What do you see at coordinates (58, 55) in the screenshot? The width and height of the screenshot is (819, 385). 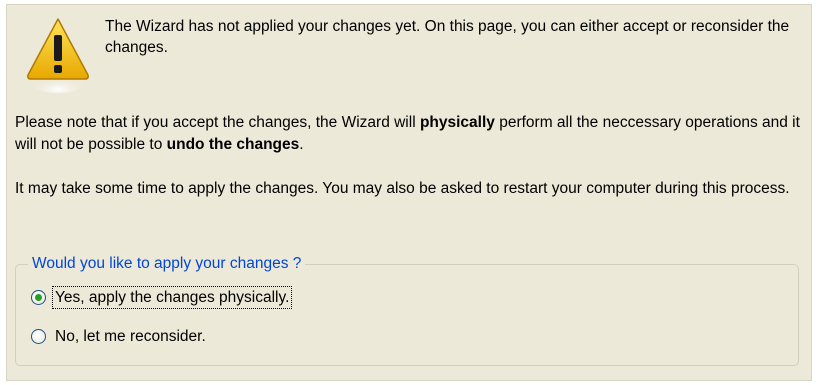 I see `warning-icon` at bounding box center [58, 55].